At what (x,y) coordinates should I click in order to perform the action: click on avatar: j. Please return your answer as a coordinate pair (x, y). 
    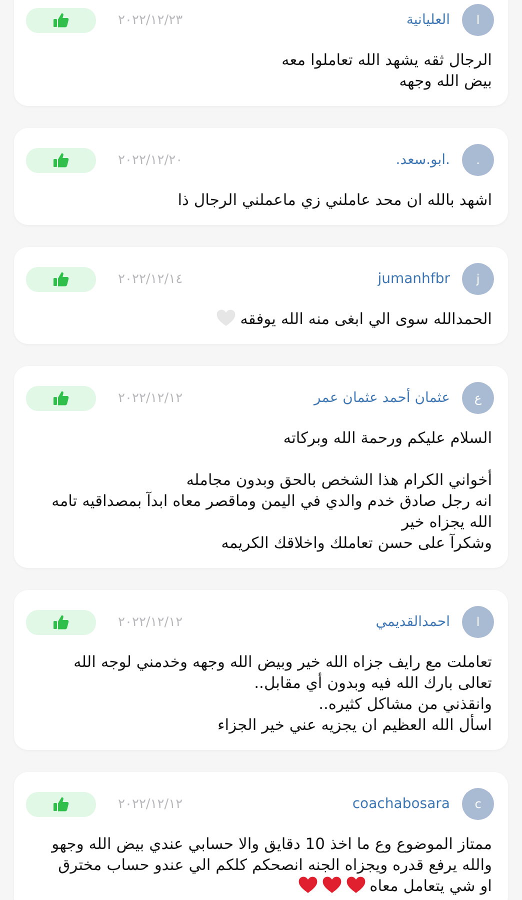
    Looking at the image, I should click on (478, 279).